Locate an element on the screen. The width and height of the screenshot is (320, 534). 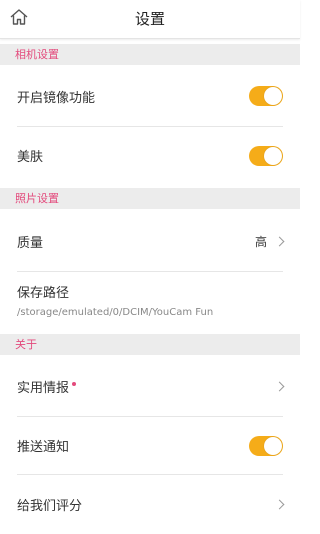
push-toggle is located at coordinates (266, 445).